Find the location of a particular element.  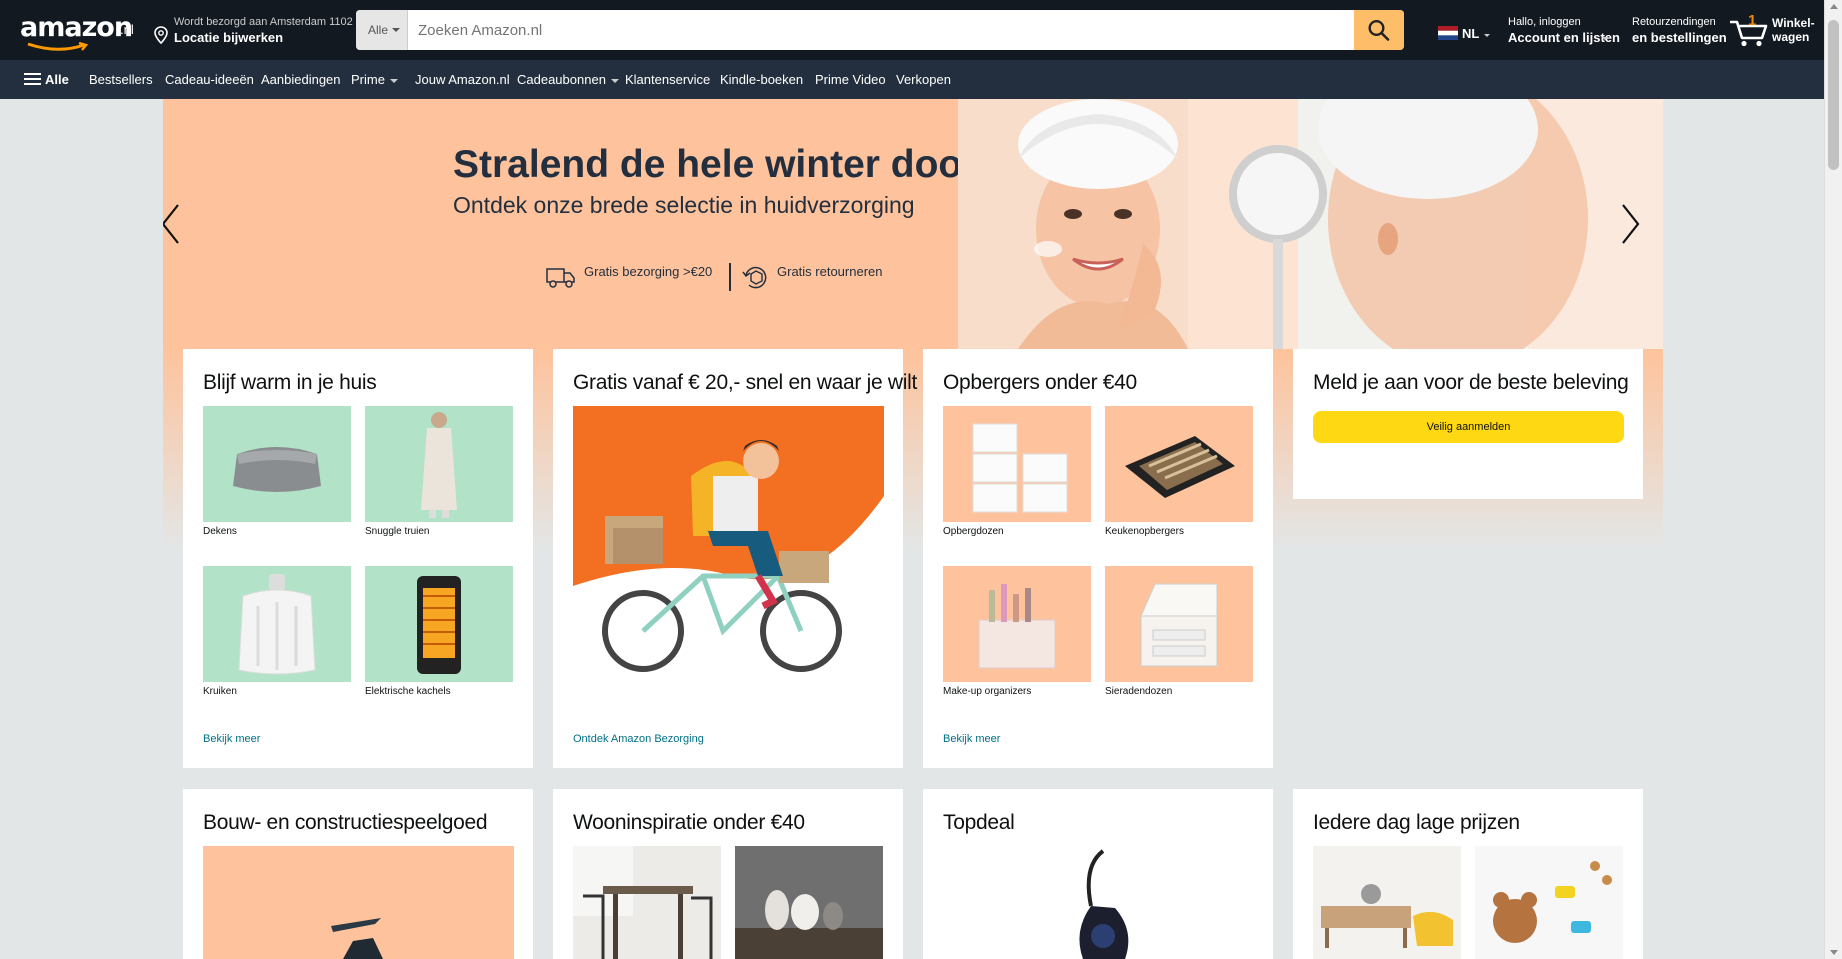

nav-item-gift-cards: Cadeaubonnen is located at coordinates (568, 79).